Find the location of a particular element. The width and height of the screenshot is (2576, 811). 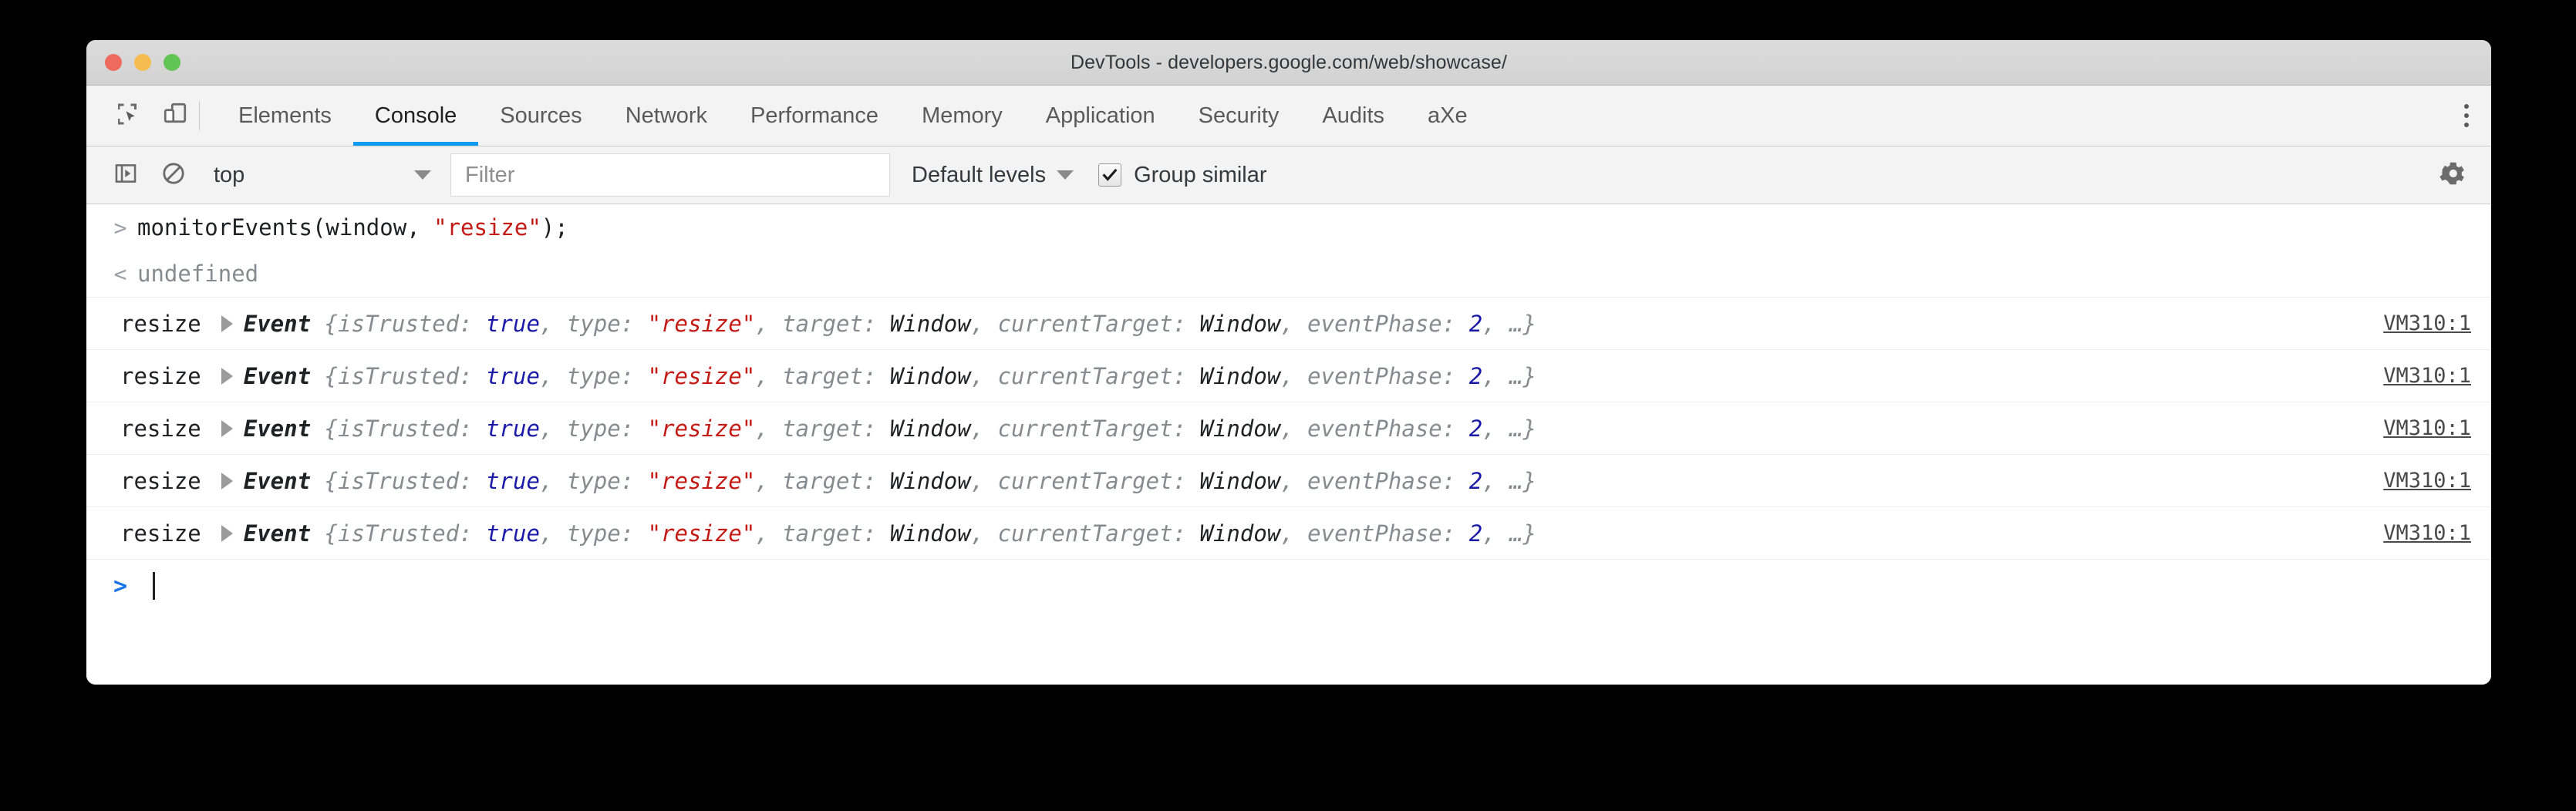

console-sidebar-icon is located at coordinates (126, 175).